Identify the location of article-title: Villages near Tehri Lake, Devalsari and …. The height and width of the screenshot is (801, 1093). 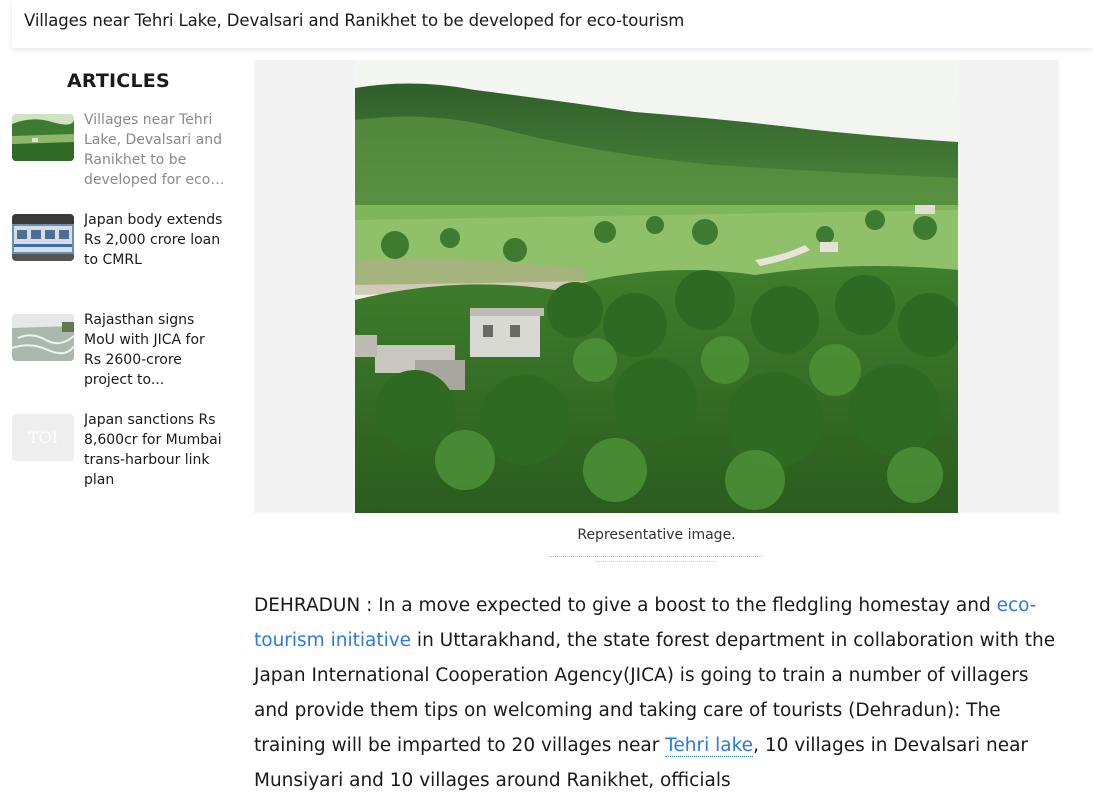
(153, 150).